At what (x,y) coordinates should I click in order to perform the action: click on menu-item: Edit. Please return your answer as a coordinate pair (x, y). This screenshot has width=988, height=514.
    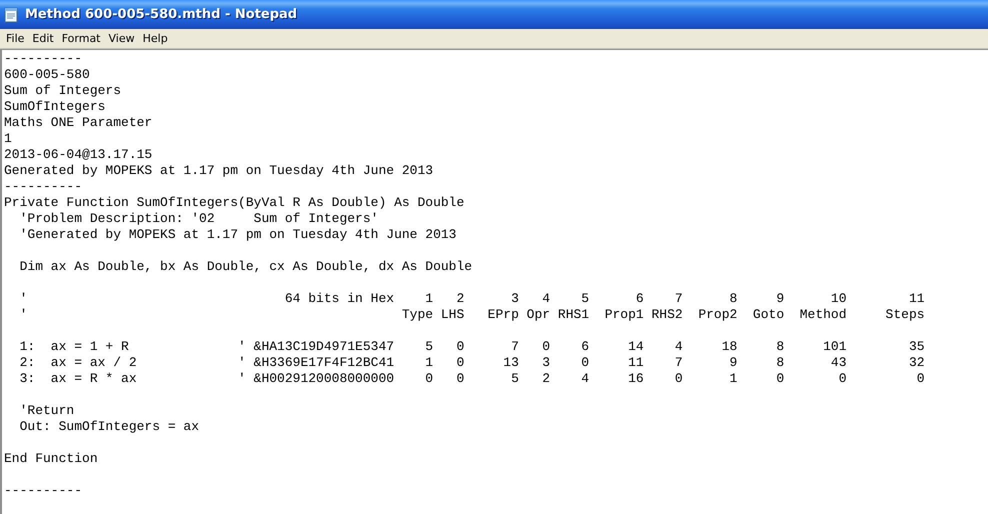
    Looking at the image, I should click on (43, 38).